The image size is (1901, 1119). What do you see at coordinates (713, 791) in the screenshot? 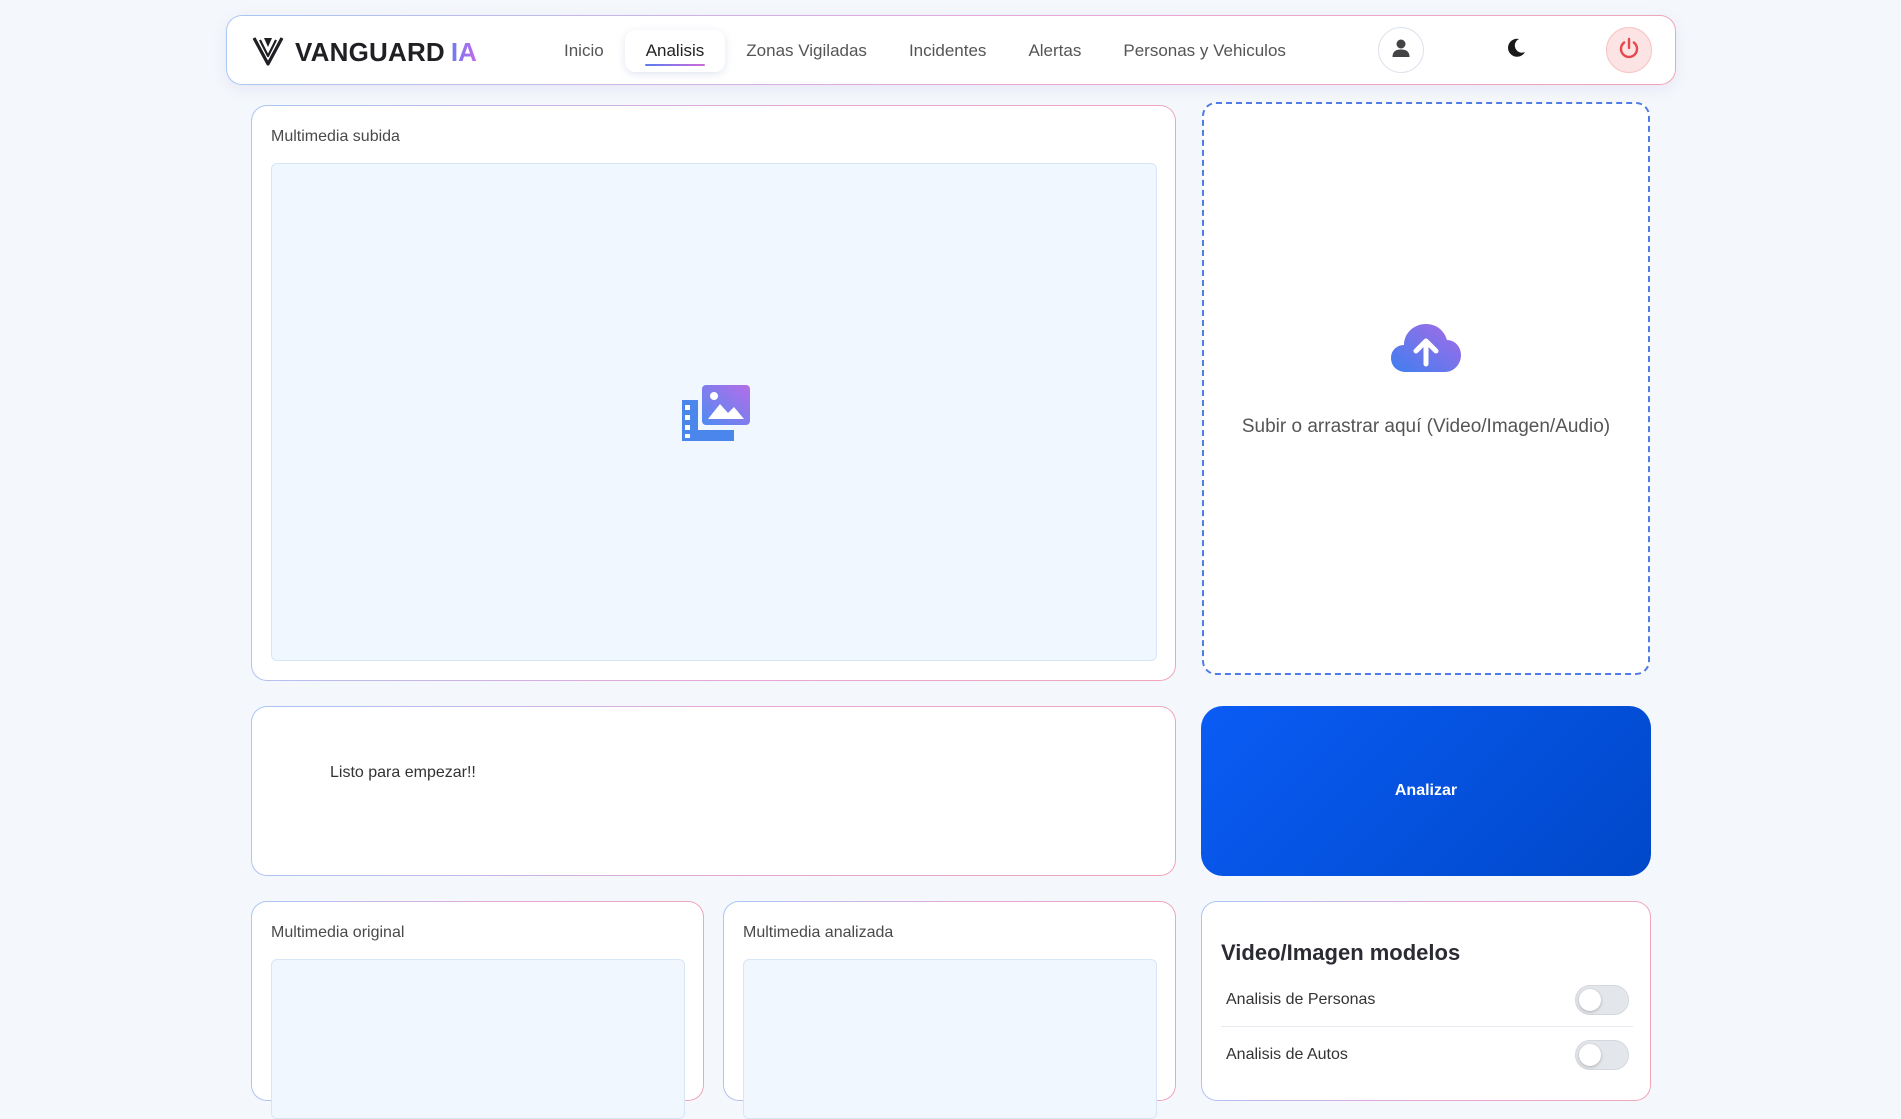
I see `status-panel: Listo para empezar!!` at bounding box center [713, 791].